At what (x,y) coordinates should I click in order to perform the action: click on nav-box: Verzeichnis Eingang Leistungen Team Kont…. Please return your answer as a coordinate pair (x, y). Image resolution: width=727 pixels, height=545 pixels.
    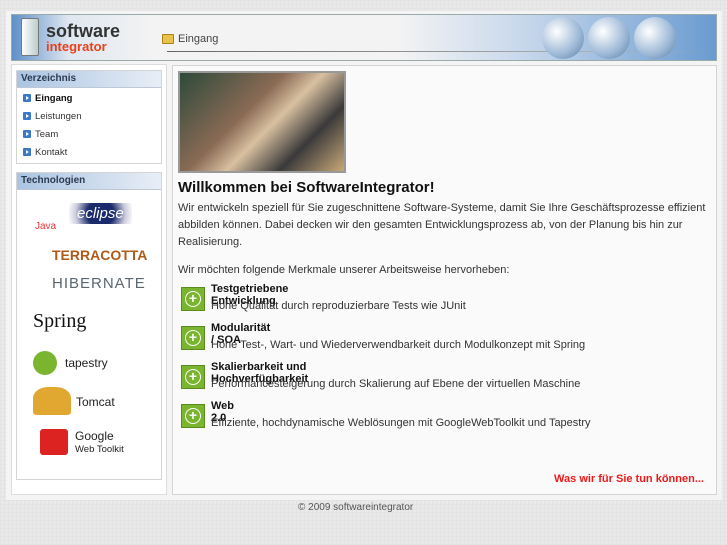
    Looking at the image, I should click on (89, 117).